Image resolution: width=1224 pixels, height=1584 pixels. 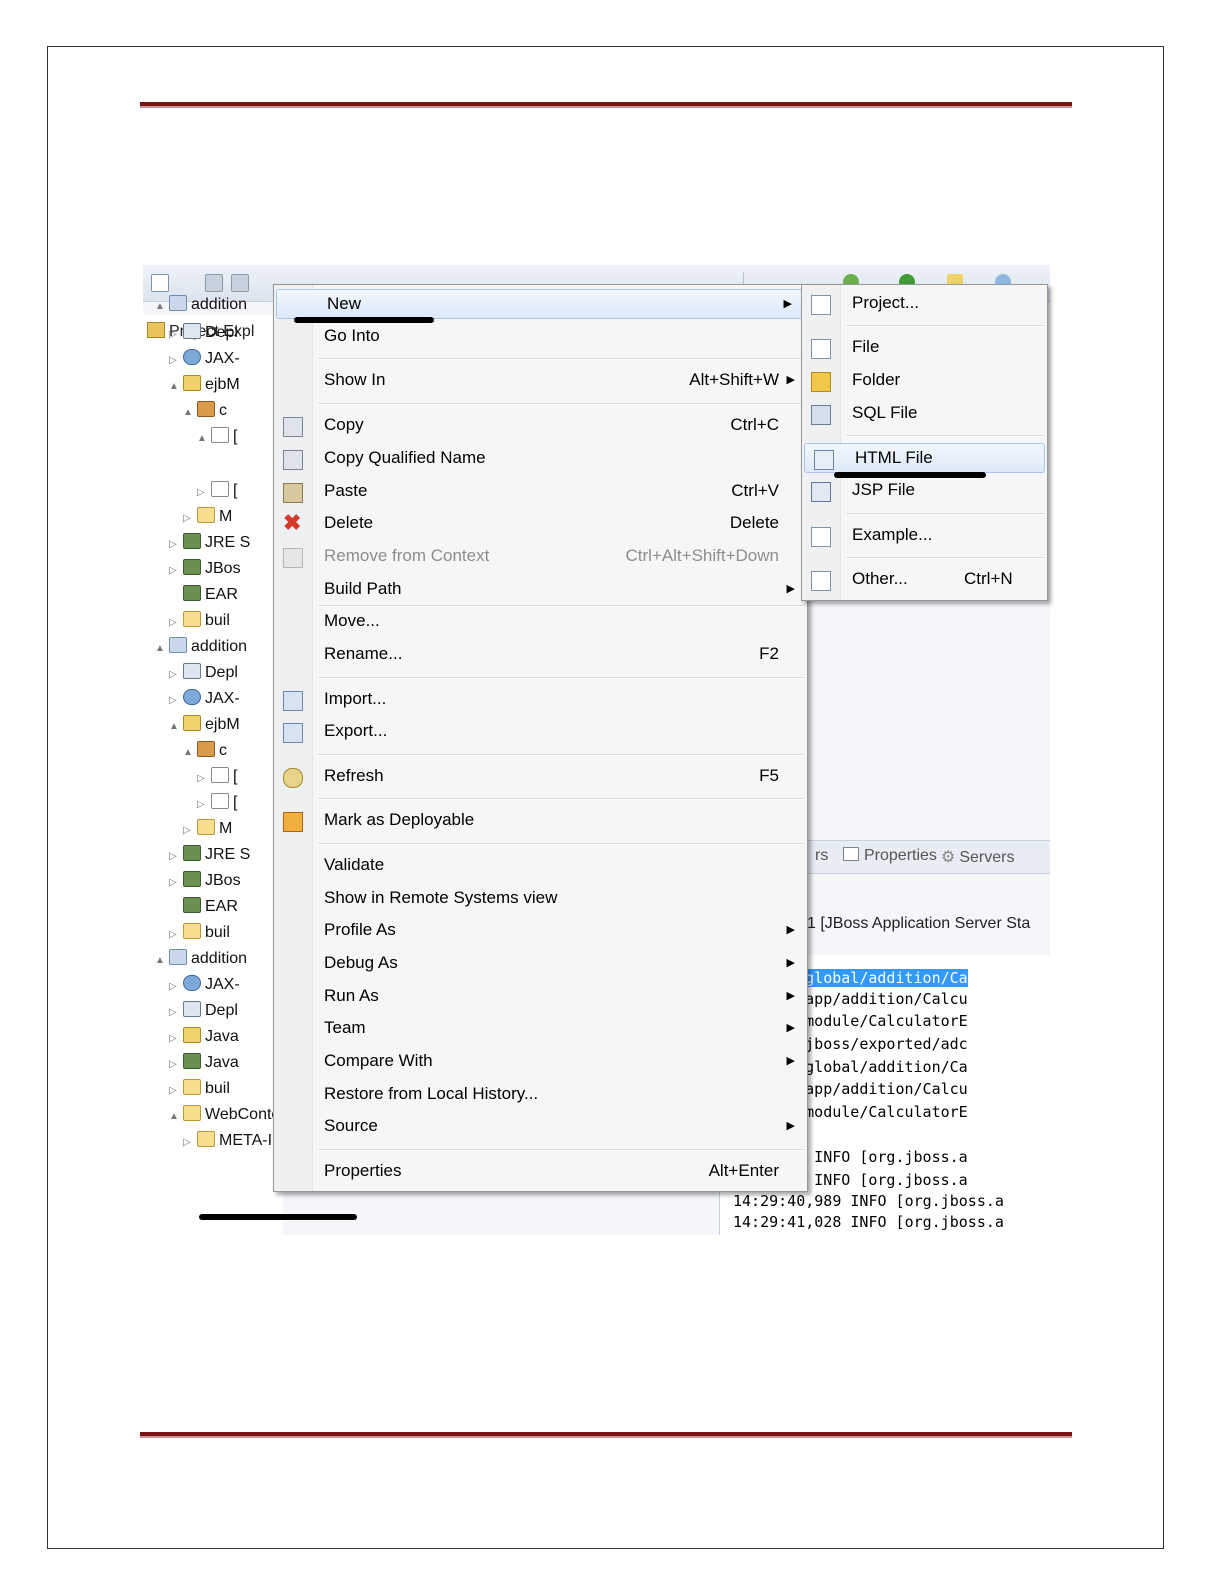 What do you see at coordinates (217, 437) in the screenshot?
I see `tree-item: ▲[` at bounding box center [217, 437].